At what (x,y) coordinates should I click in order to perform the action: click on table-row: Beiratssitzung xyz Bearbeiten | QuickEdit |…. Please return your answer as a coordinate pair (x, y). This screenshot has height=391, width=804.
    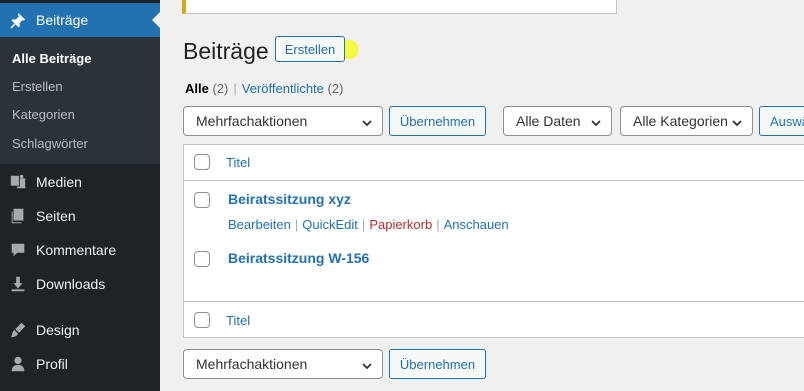
    Looking at the image, I should click on (494, 211).